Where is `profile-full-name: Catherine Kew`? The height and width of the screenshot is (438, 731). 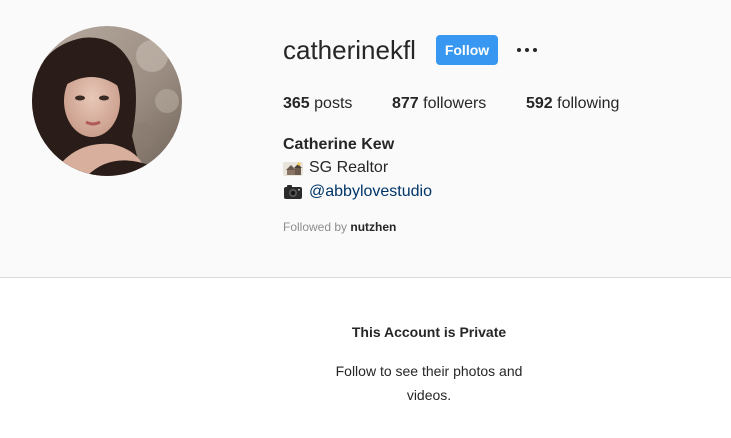 profile-full-name: Catherine Kew is located at coordinates (339, 144).